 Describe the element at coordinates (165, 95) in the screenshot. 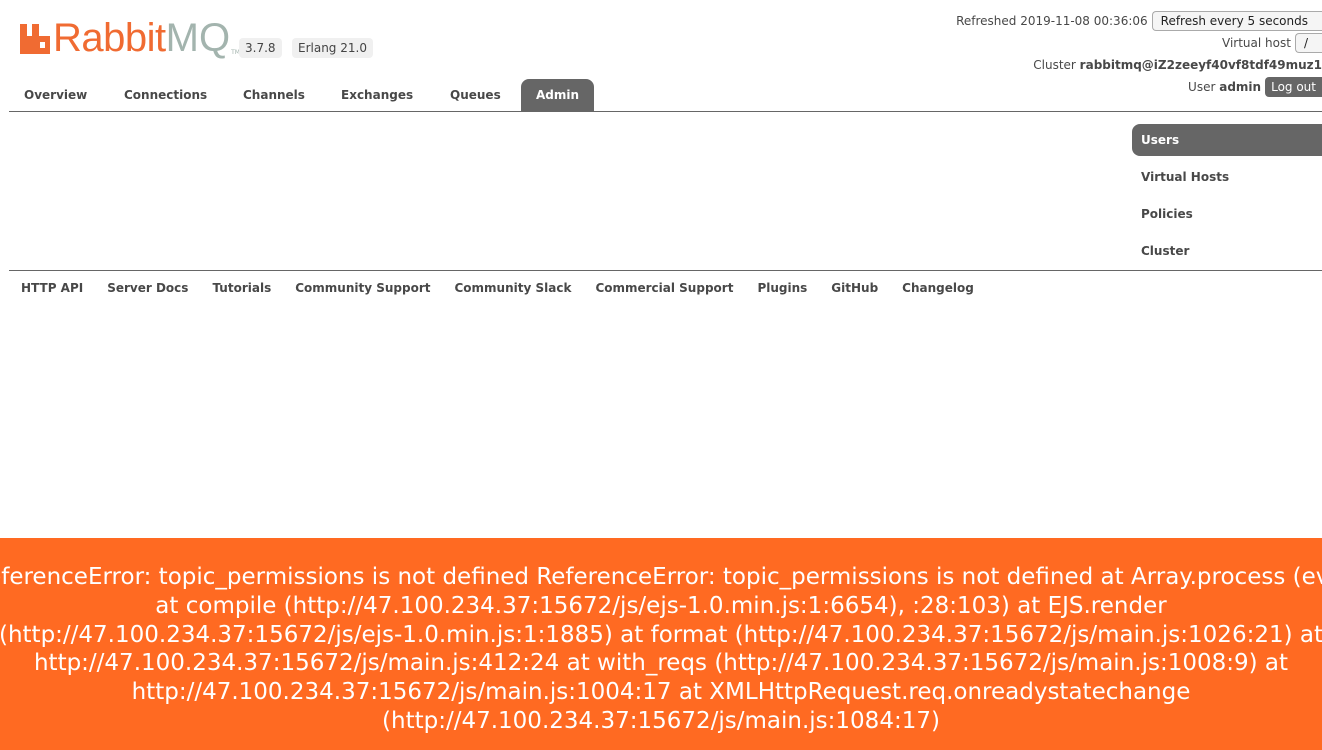

I see `tab-connections: Connections` at that location.